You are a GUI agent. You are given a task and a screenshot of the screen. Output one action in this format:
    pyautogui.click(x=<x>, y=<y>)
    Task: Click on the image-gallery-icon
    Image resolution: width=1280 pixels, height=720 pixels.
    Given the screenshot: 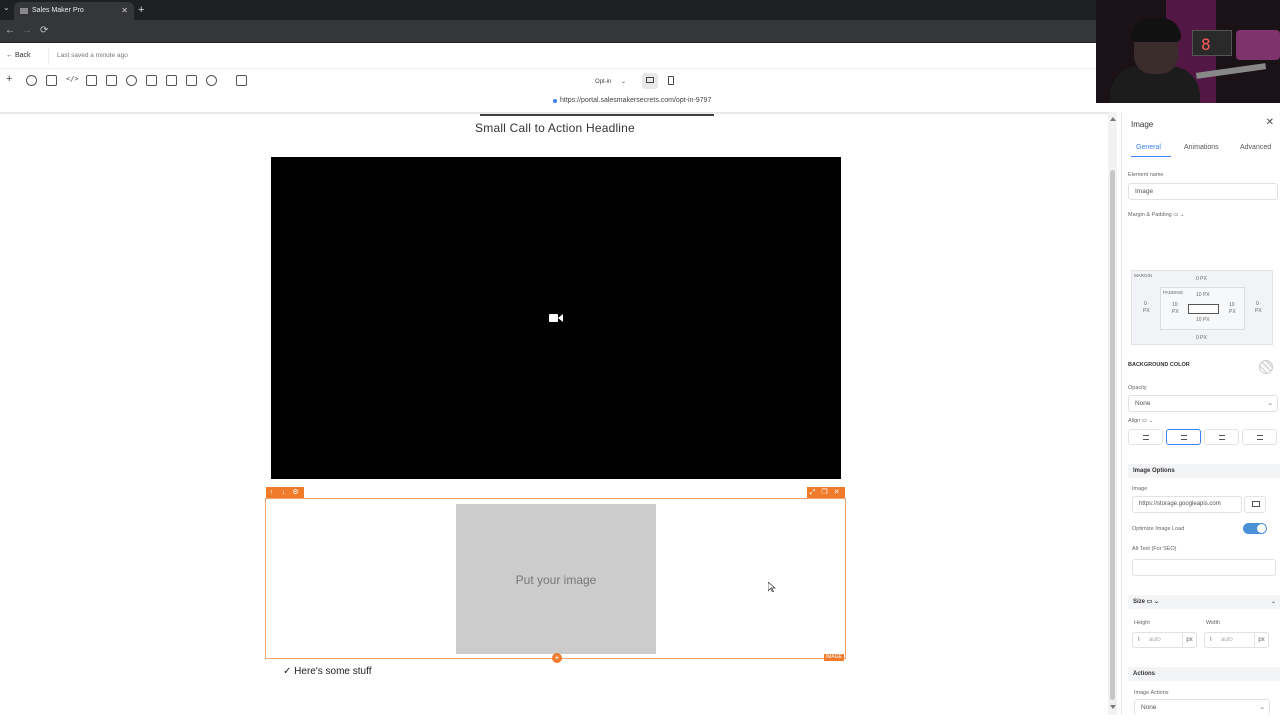 What is the action you would take?
    pyautogui.click(x=1256, y=504)
    